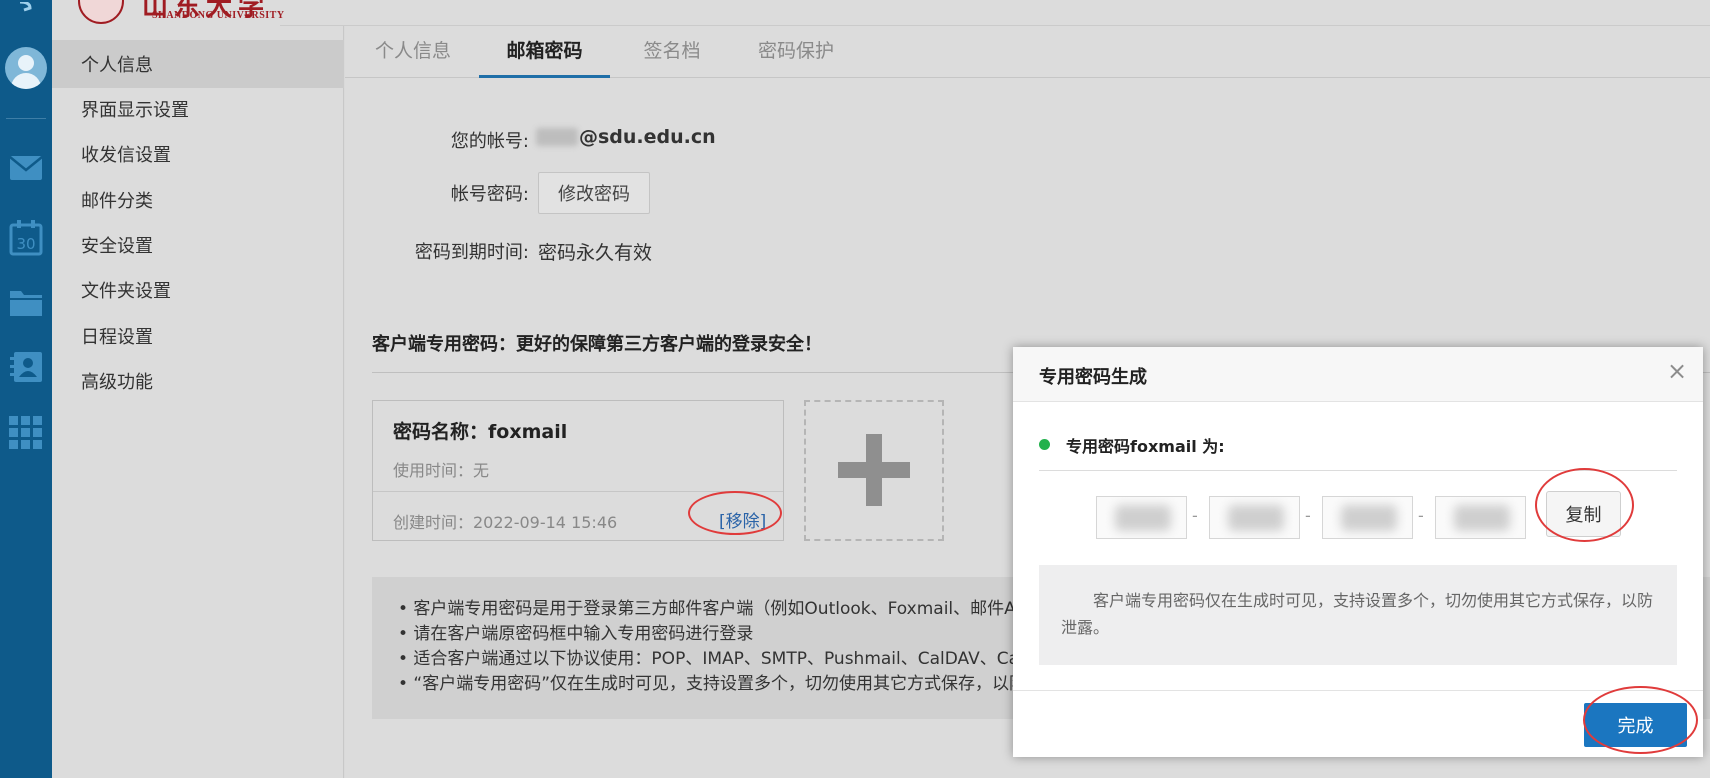  I want to click on folder-icon, so click(26, 302).